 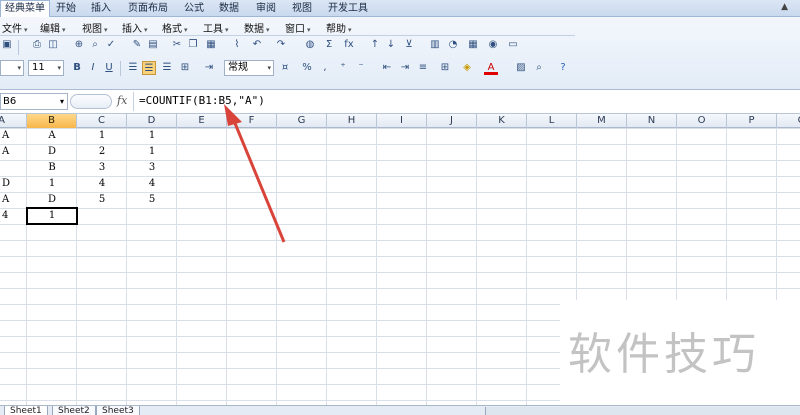 I want to click on copy-icon: ❐, so click(x=193, y=45).